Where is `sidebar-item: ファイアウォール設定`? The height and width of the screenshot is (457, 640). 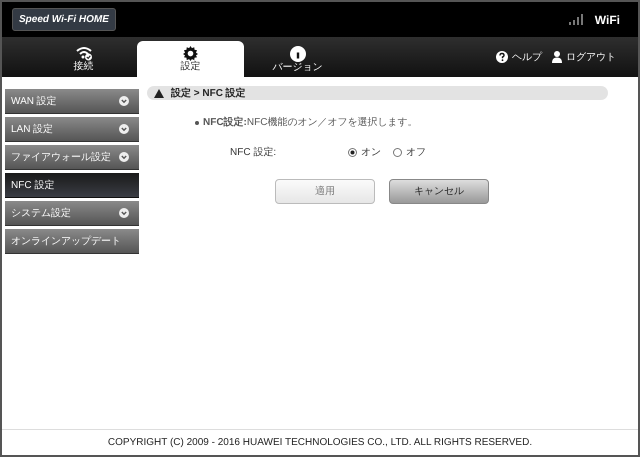 sidebar-item: ファイアウォール設定 is located at coordinates (72, 157).